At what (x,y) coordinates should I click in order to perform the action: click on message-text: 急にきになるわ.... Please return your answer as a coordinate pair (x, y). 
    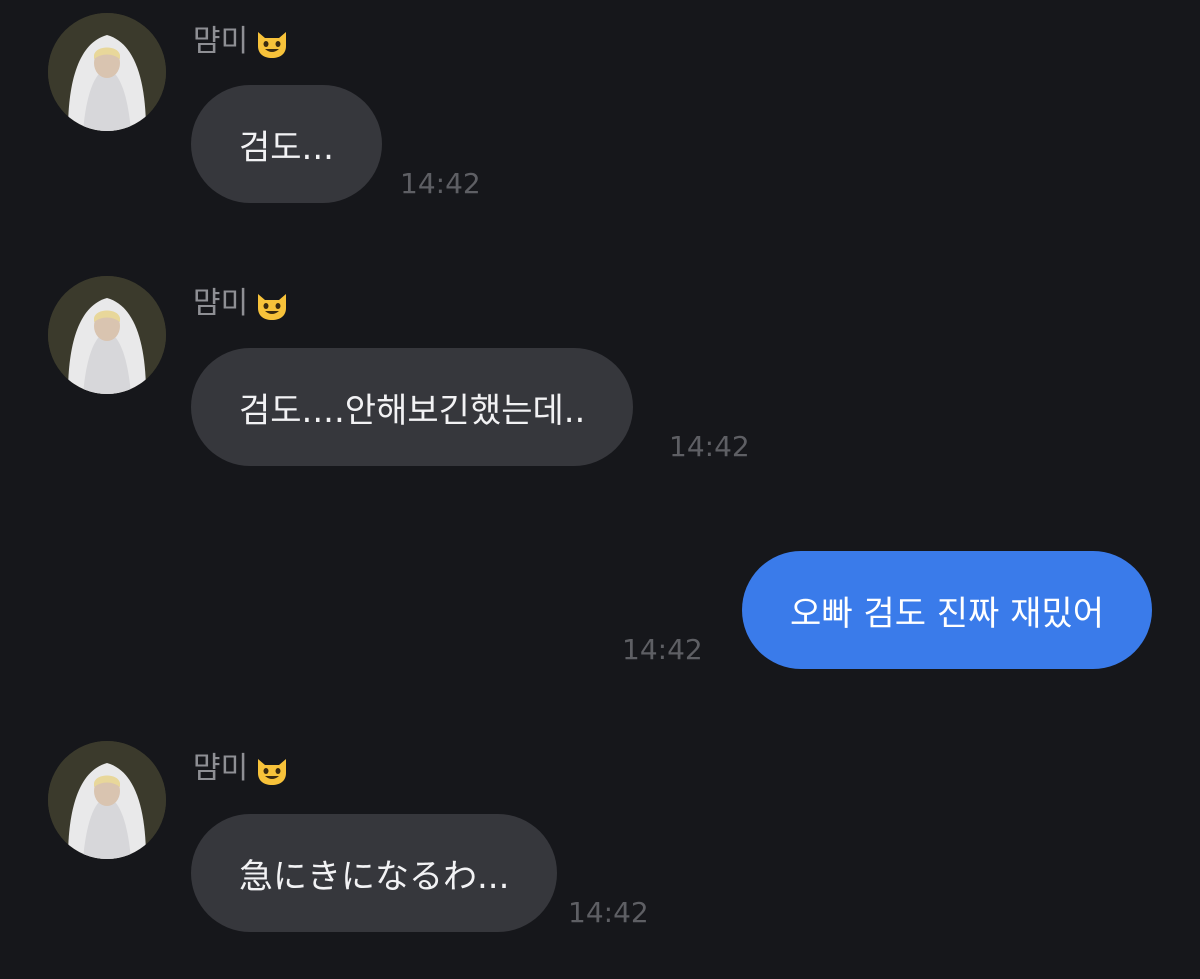
    Looking at the image, I should click on (374, 876).